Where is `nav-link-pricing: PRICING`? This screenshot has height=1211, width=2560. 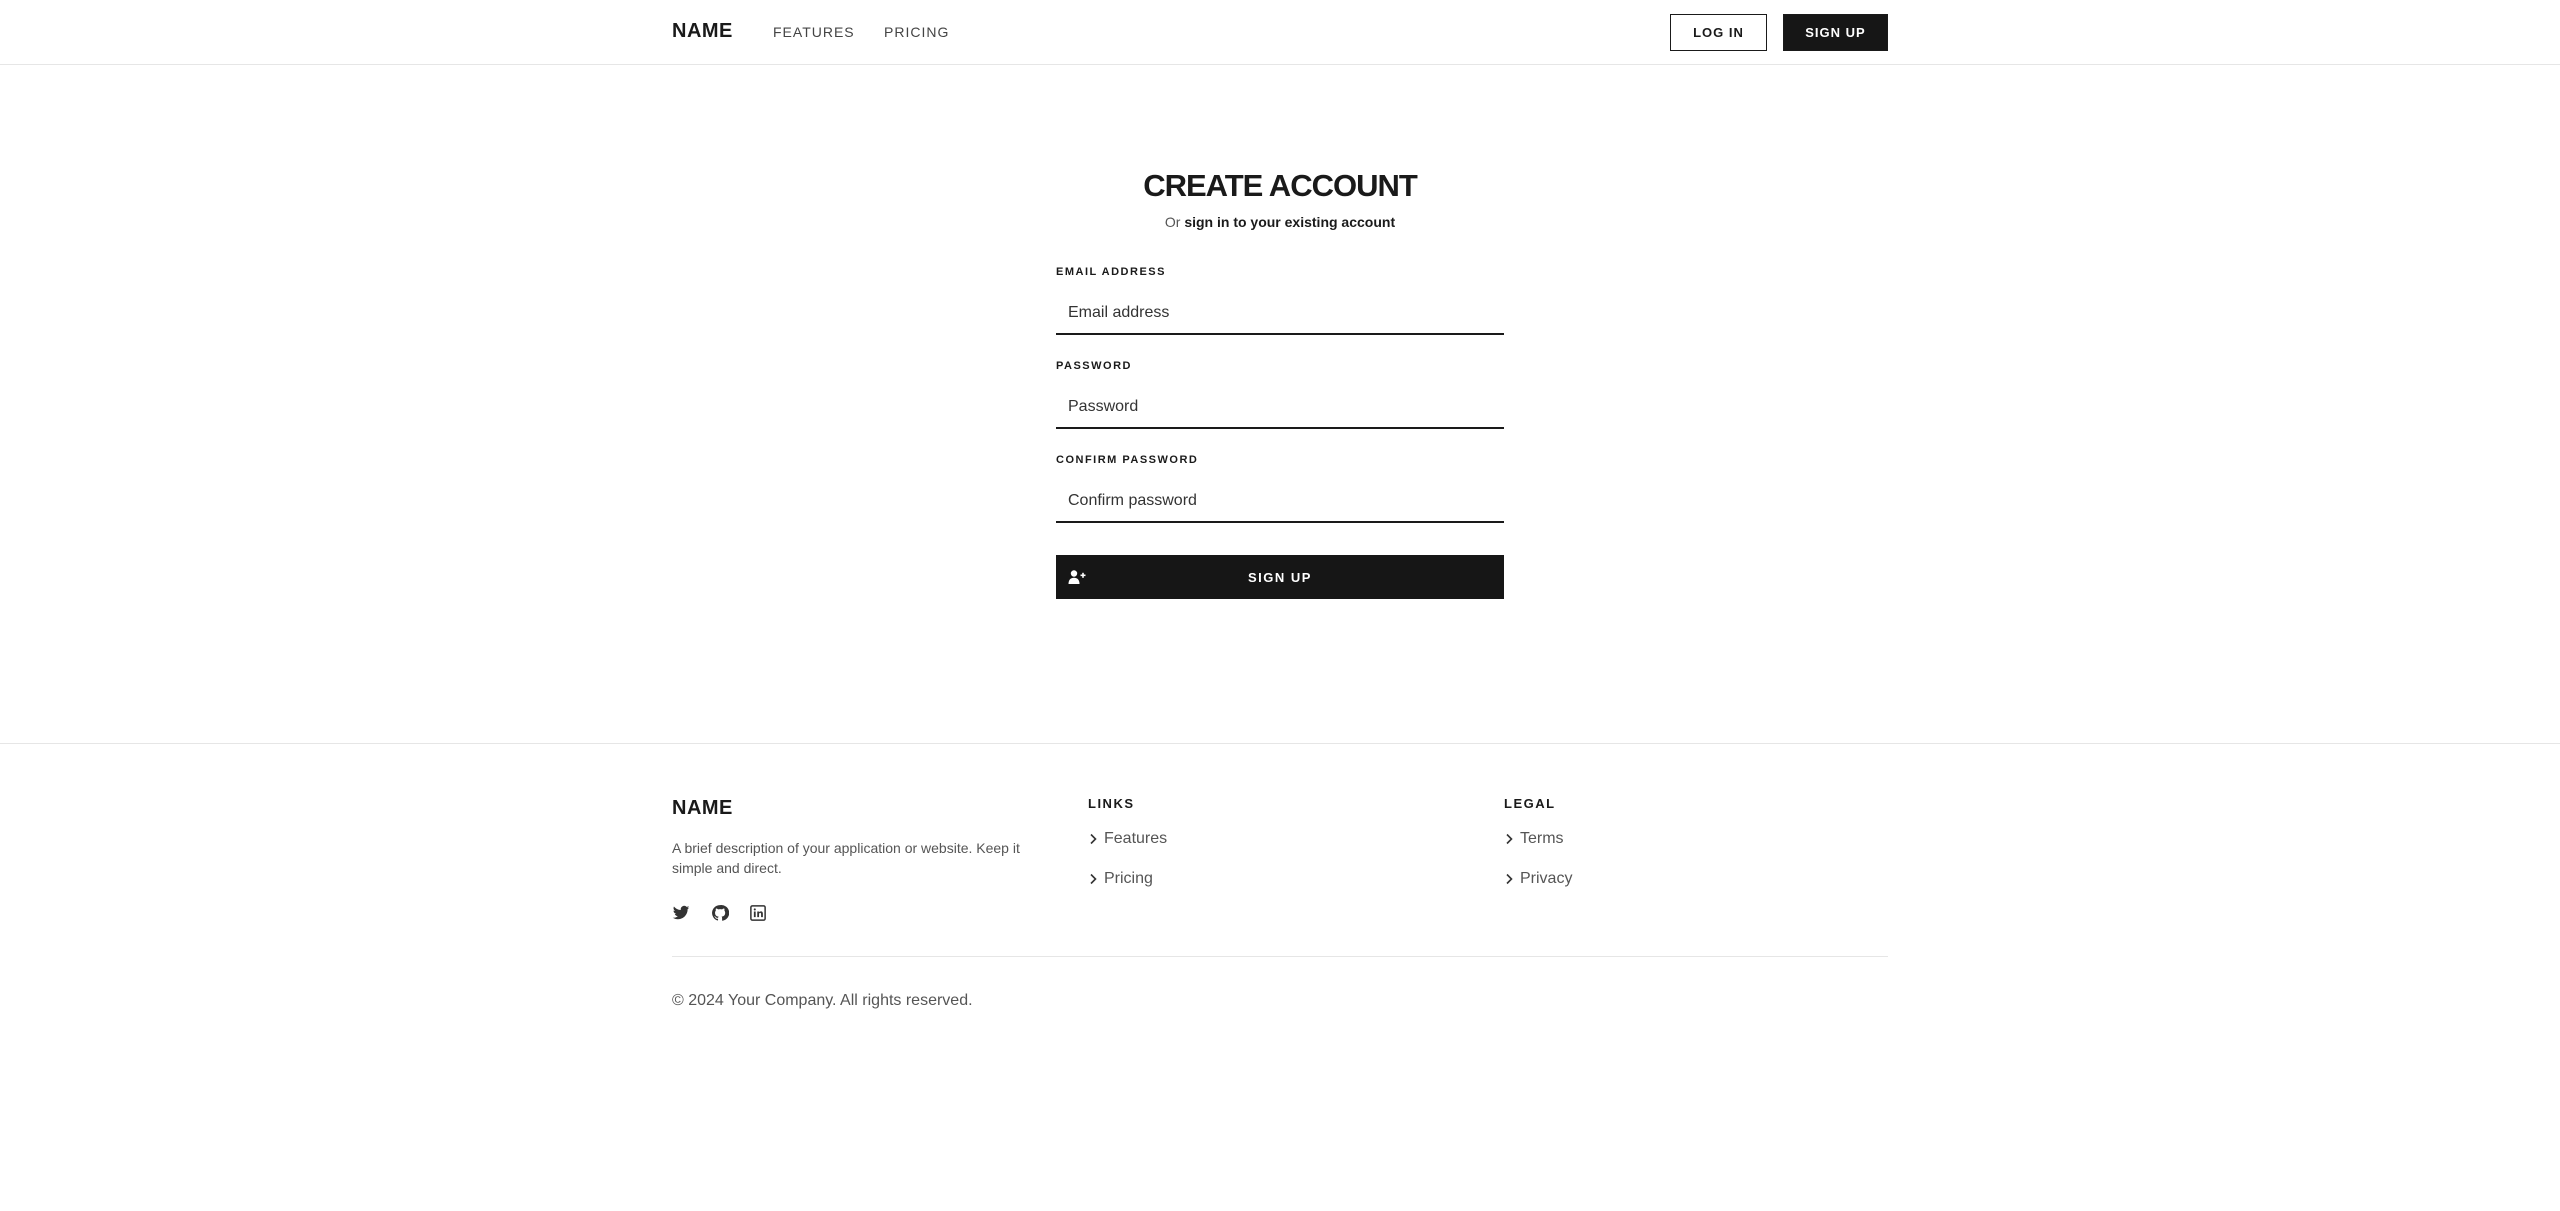 nav-link-pricing: PRICING is located at coordinates (916, 32).